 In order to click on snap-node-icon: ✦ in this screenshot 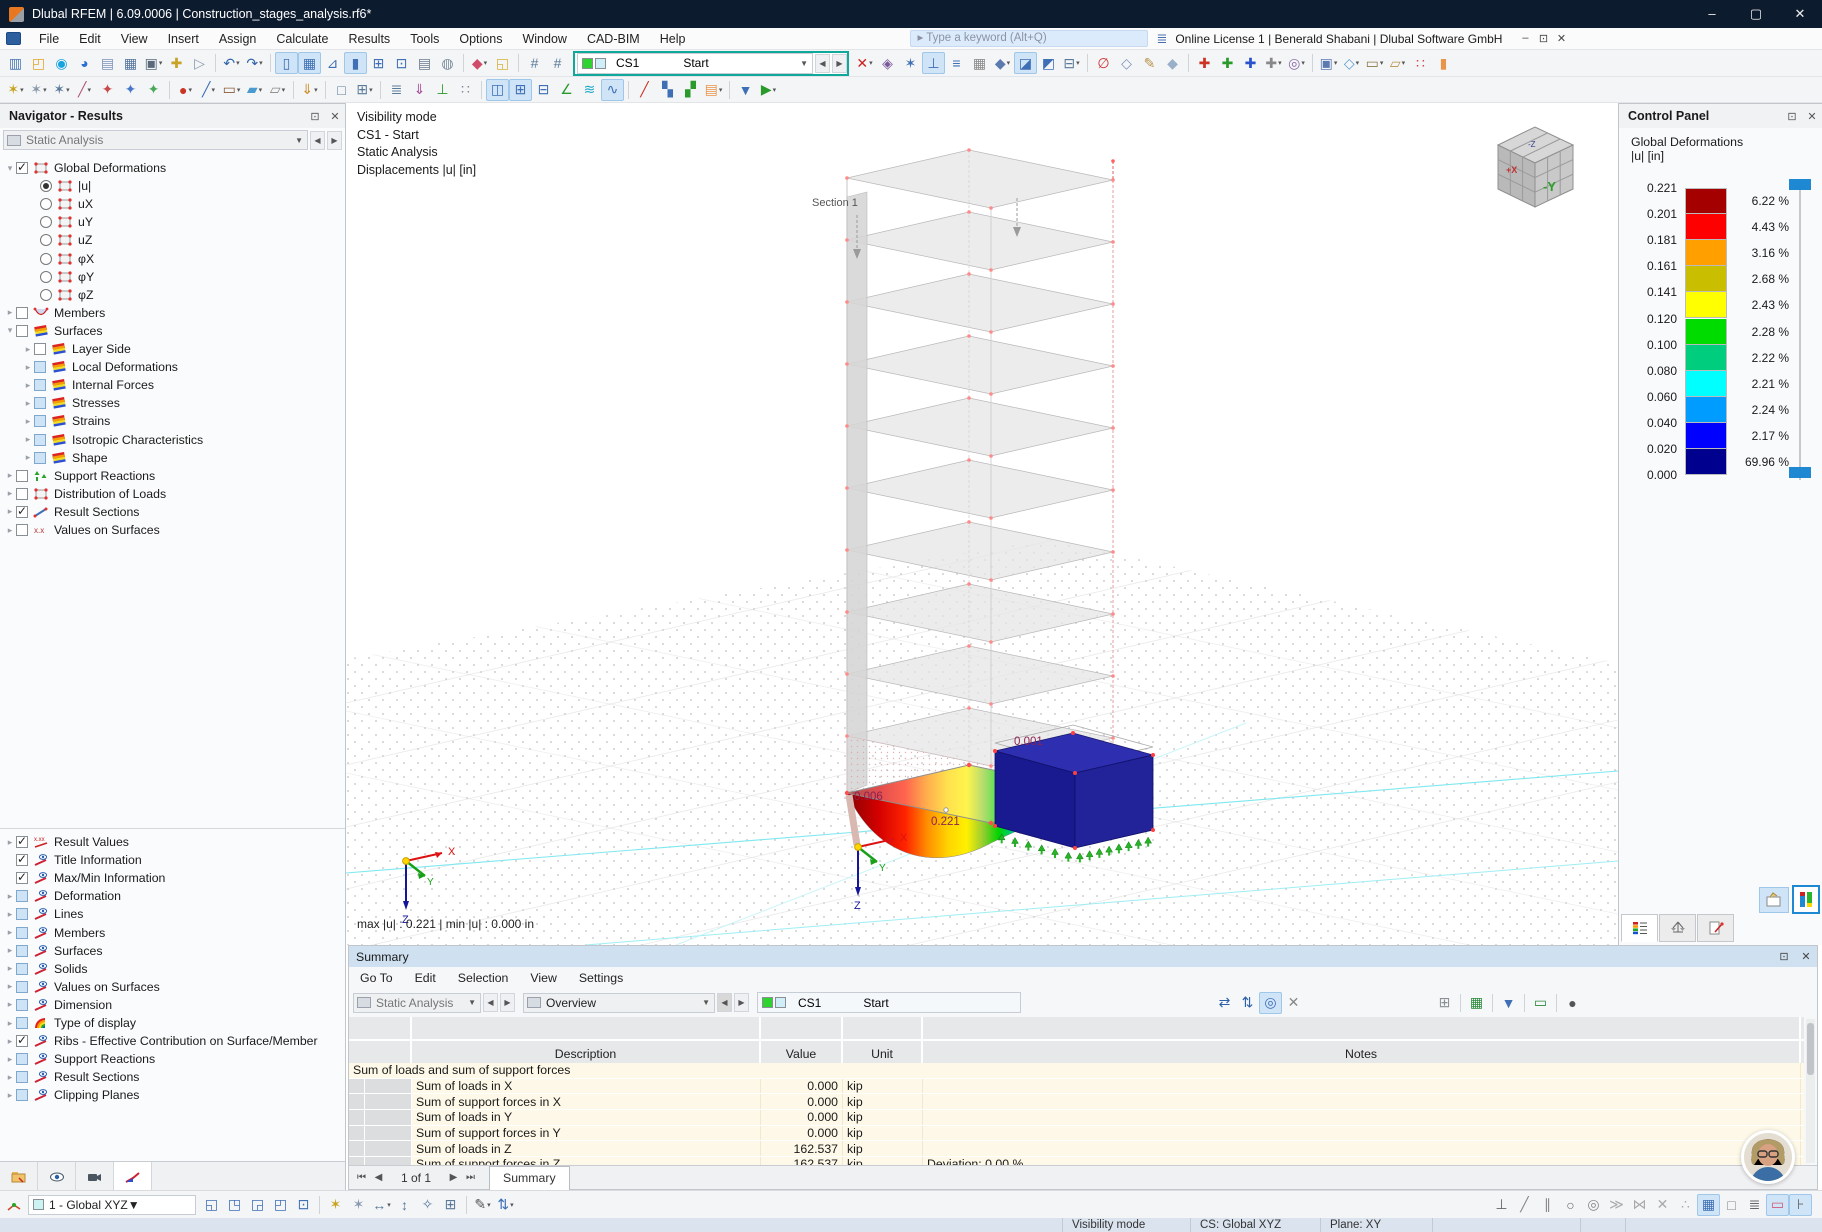, I will do `click(107, 90)`.